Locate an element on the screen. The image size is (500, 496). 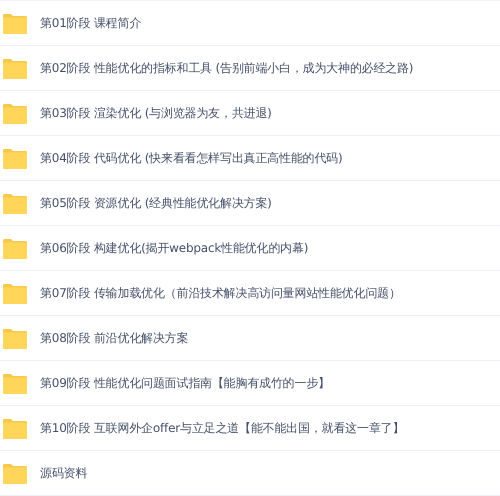
folder-name: 第01阶段 课程简介 is located at coordinates (91, 23).